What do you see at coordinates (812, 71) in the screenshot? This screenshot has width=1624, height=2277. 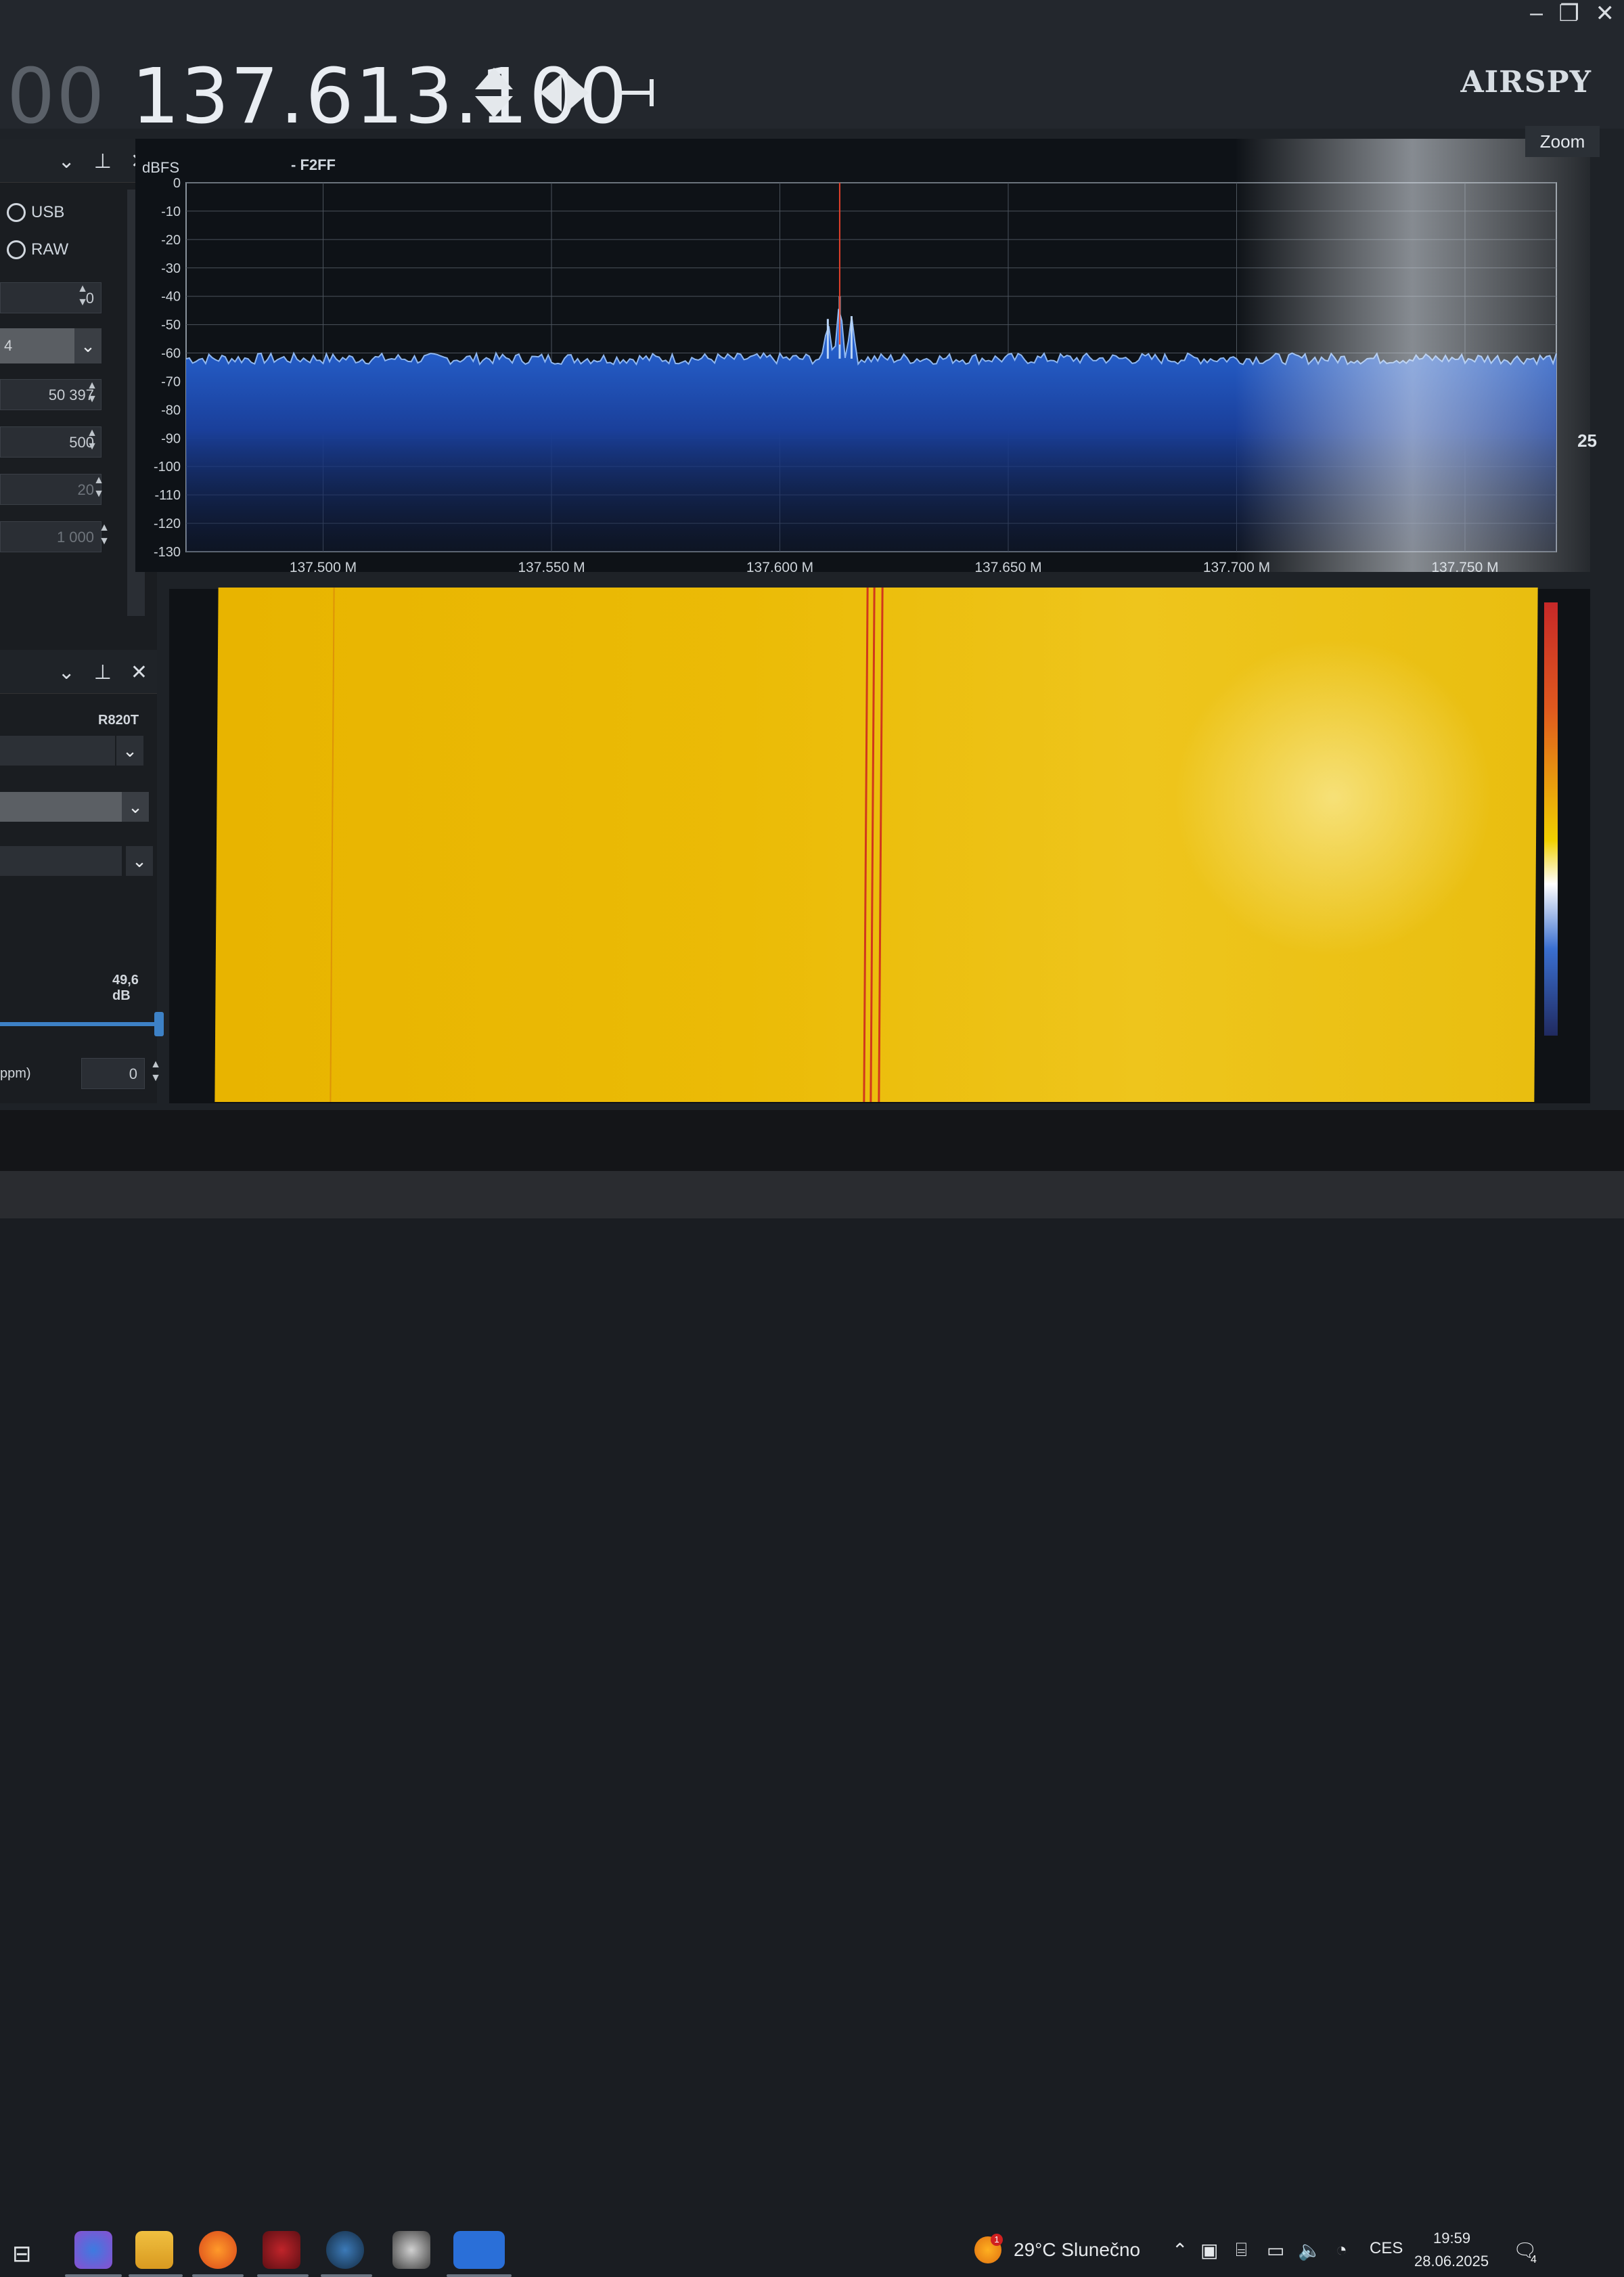 I see `title-bar: 00 137.613.100 AIRSPY – ❐ ✕` at bounding box center [812, 71].